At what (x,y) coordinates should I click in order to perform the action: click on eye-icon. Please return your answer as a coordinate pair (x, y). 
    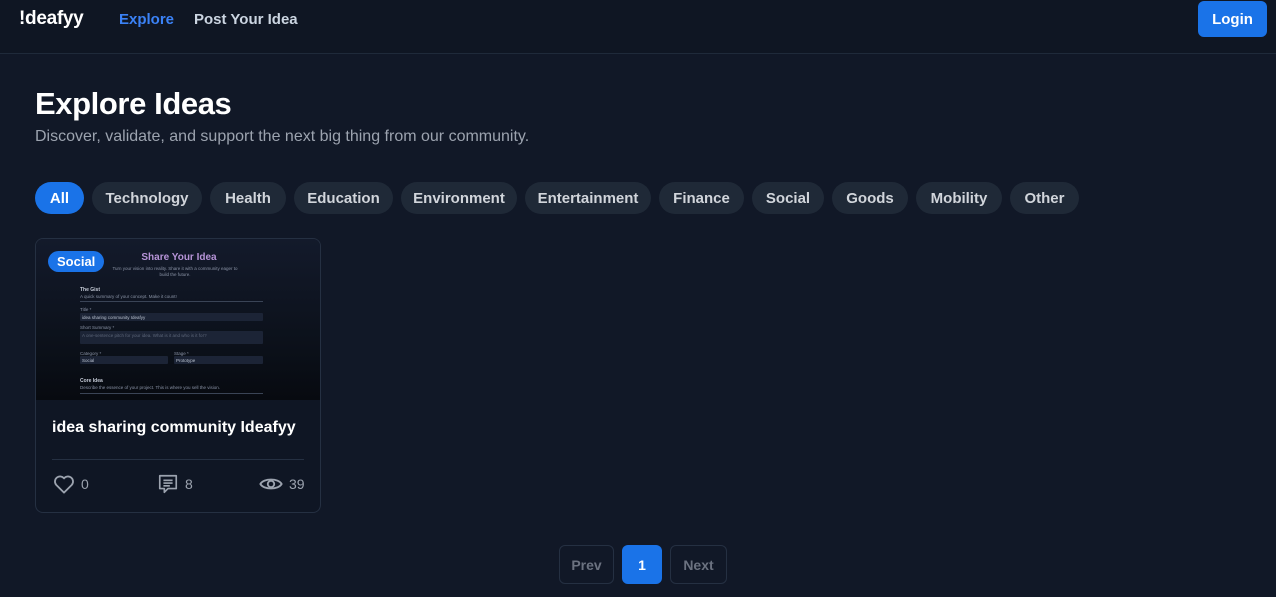
    Looking at the image, I should click on (271, 484).